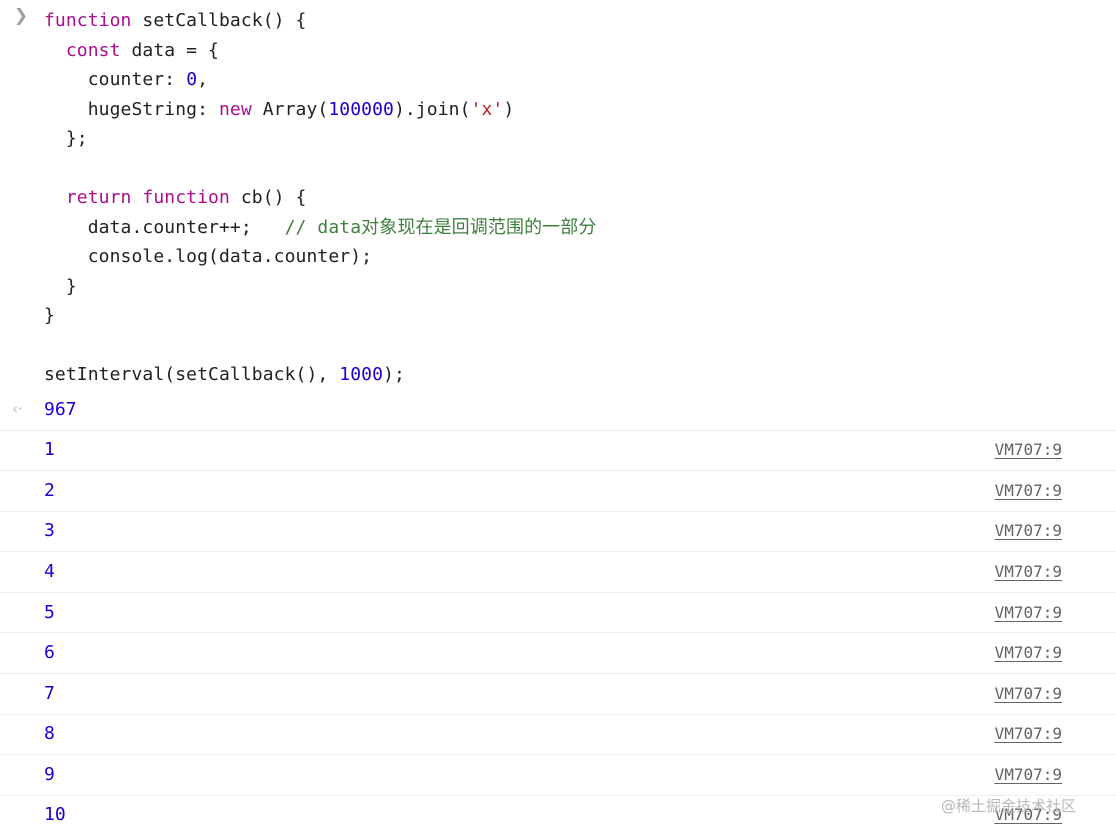  I want to click on code-line: data.counter++; // data对象现在是回调范围的一部分, so click(580, 228).